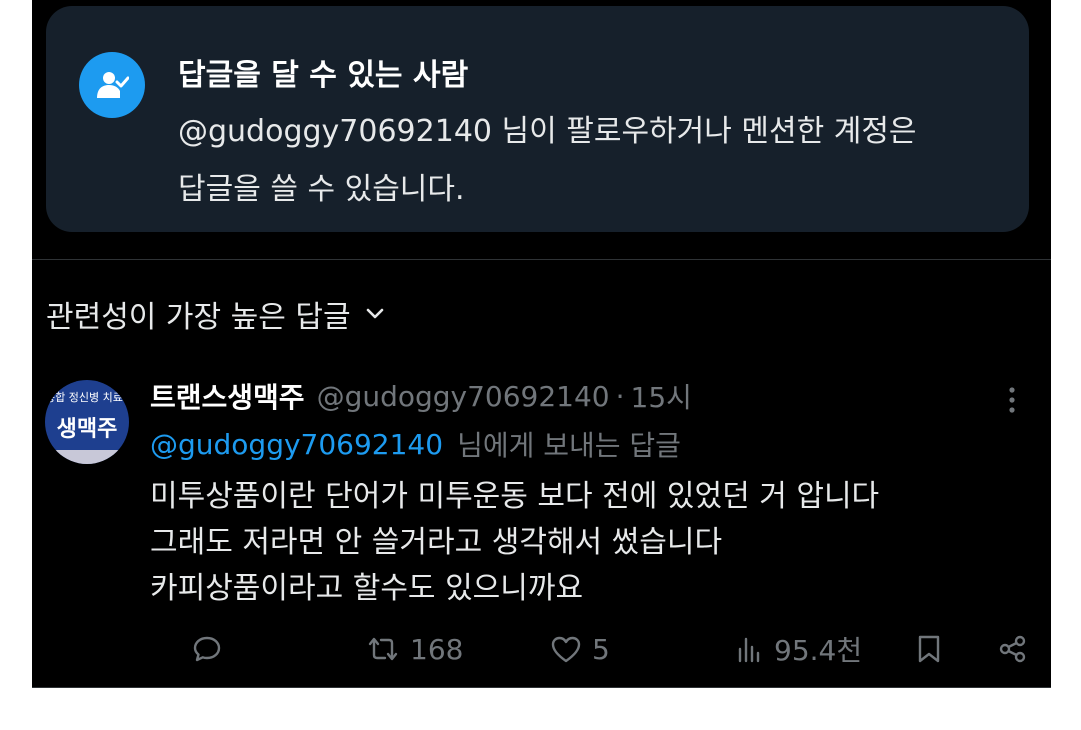  I want to click on share-icon, so click(1012, 649).